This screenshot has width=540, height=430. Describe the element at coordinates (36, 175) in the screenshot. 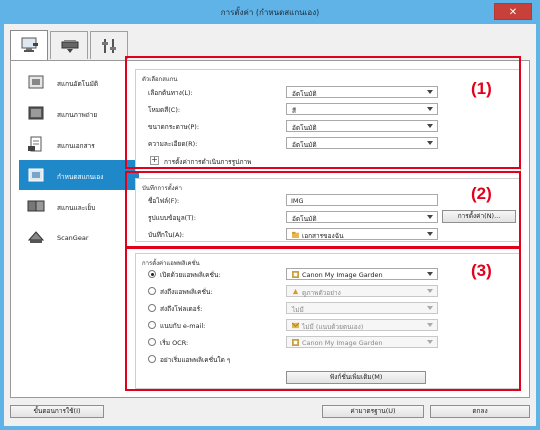

I see `custom-scan-icon` at that location.